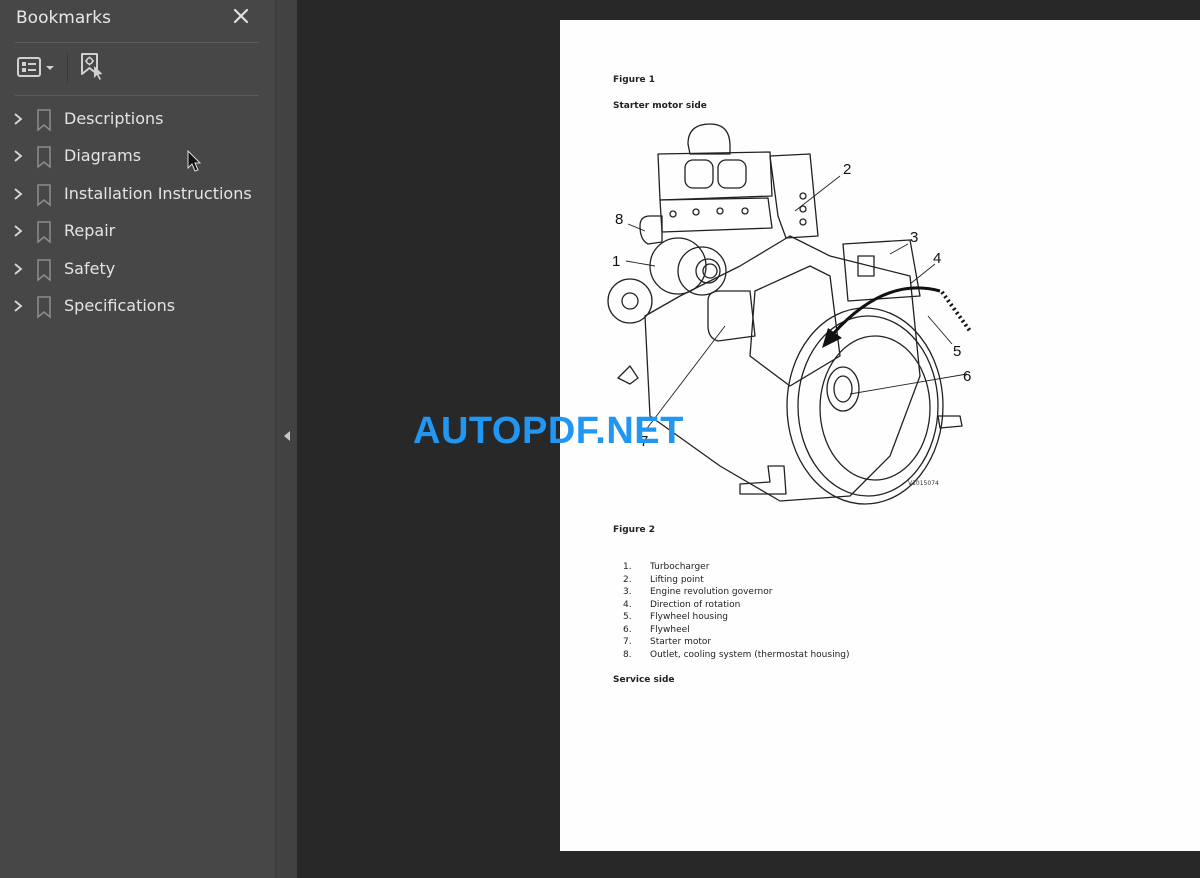 The height and width of the screenshot is (878, 1200). What do you see at coordinates (90, 231) in the screenshot?
I see `bookmark-label: Repair` at bounding box center [90, 231].